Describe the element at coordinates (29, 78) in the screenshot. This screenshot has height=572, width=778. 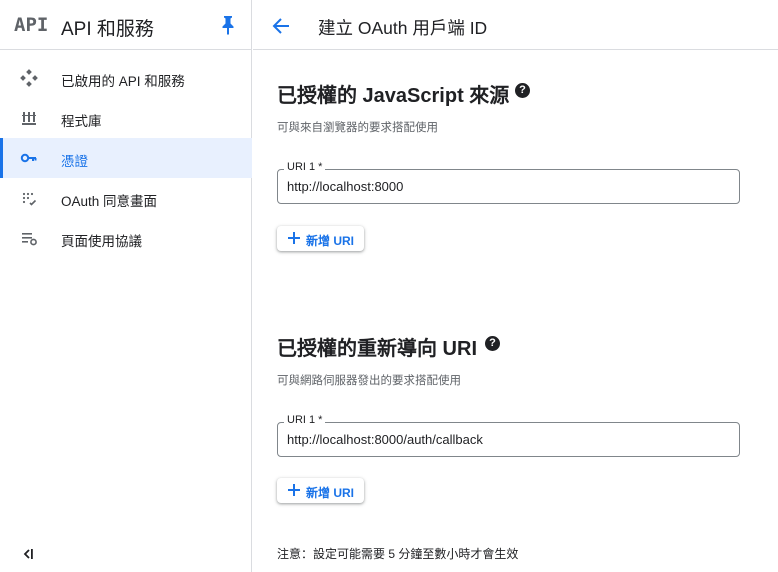
I see `enabled-apis-icon` at that location.